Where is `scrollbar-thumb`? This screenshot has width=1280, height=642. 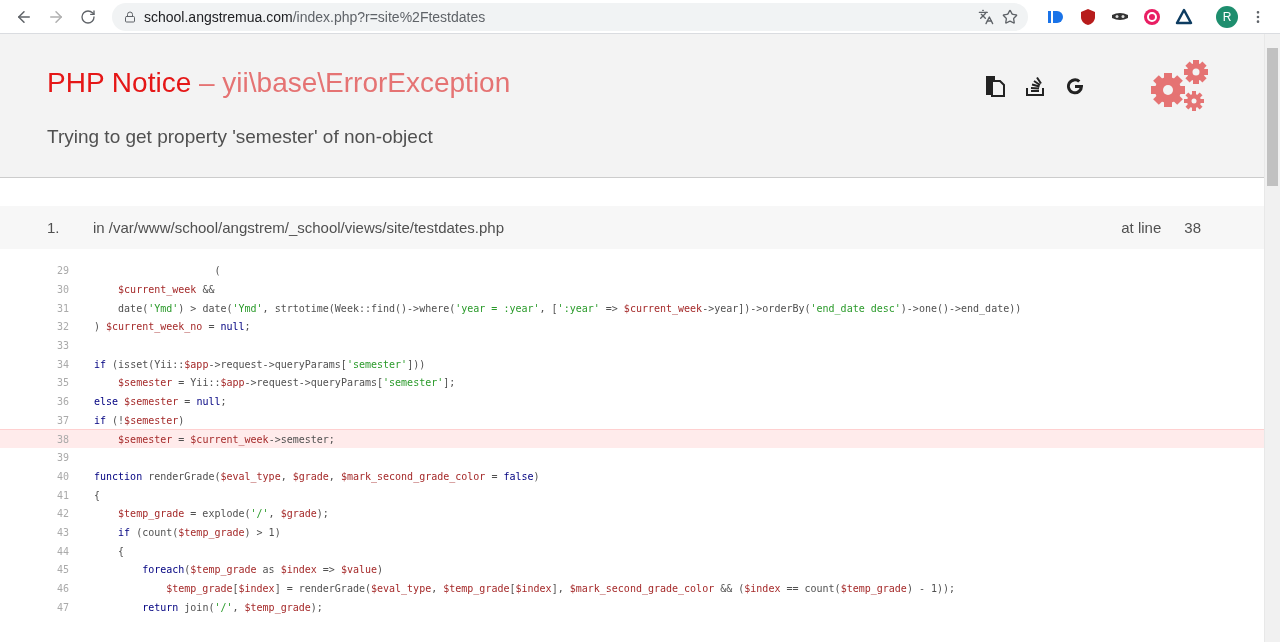
scrollbar-thumb is located at coordinates (1272, 117).